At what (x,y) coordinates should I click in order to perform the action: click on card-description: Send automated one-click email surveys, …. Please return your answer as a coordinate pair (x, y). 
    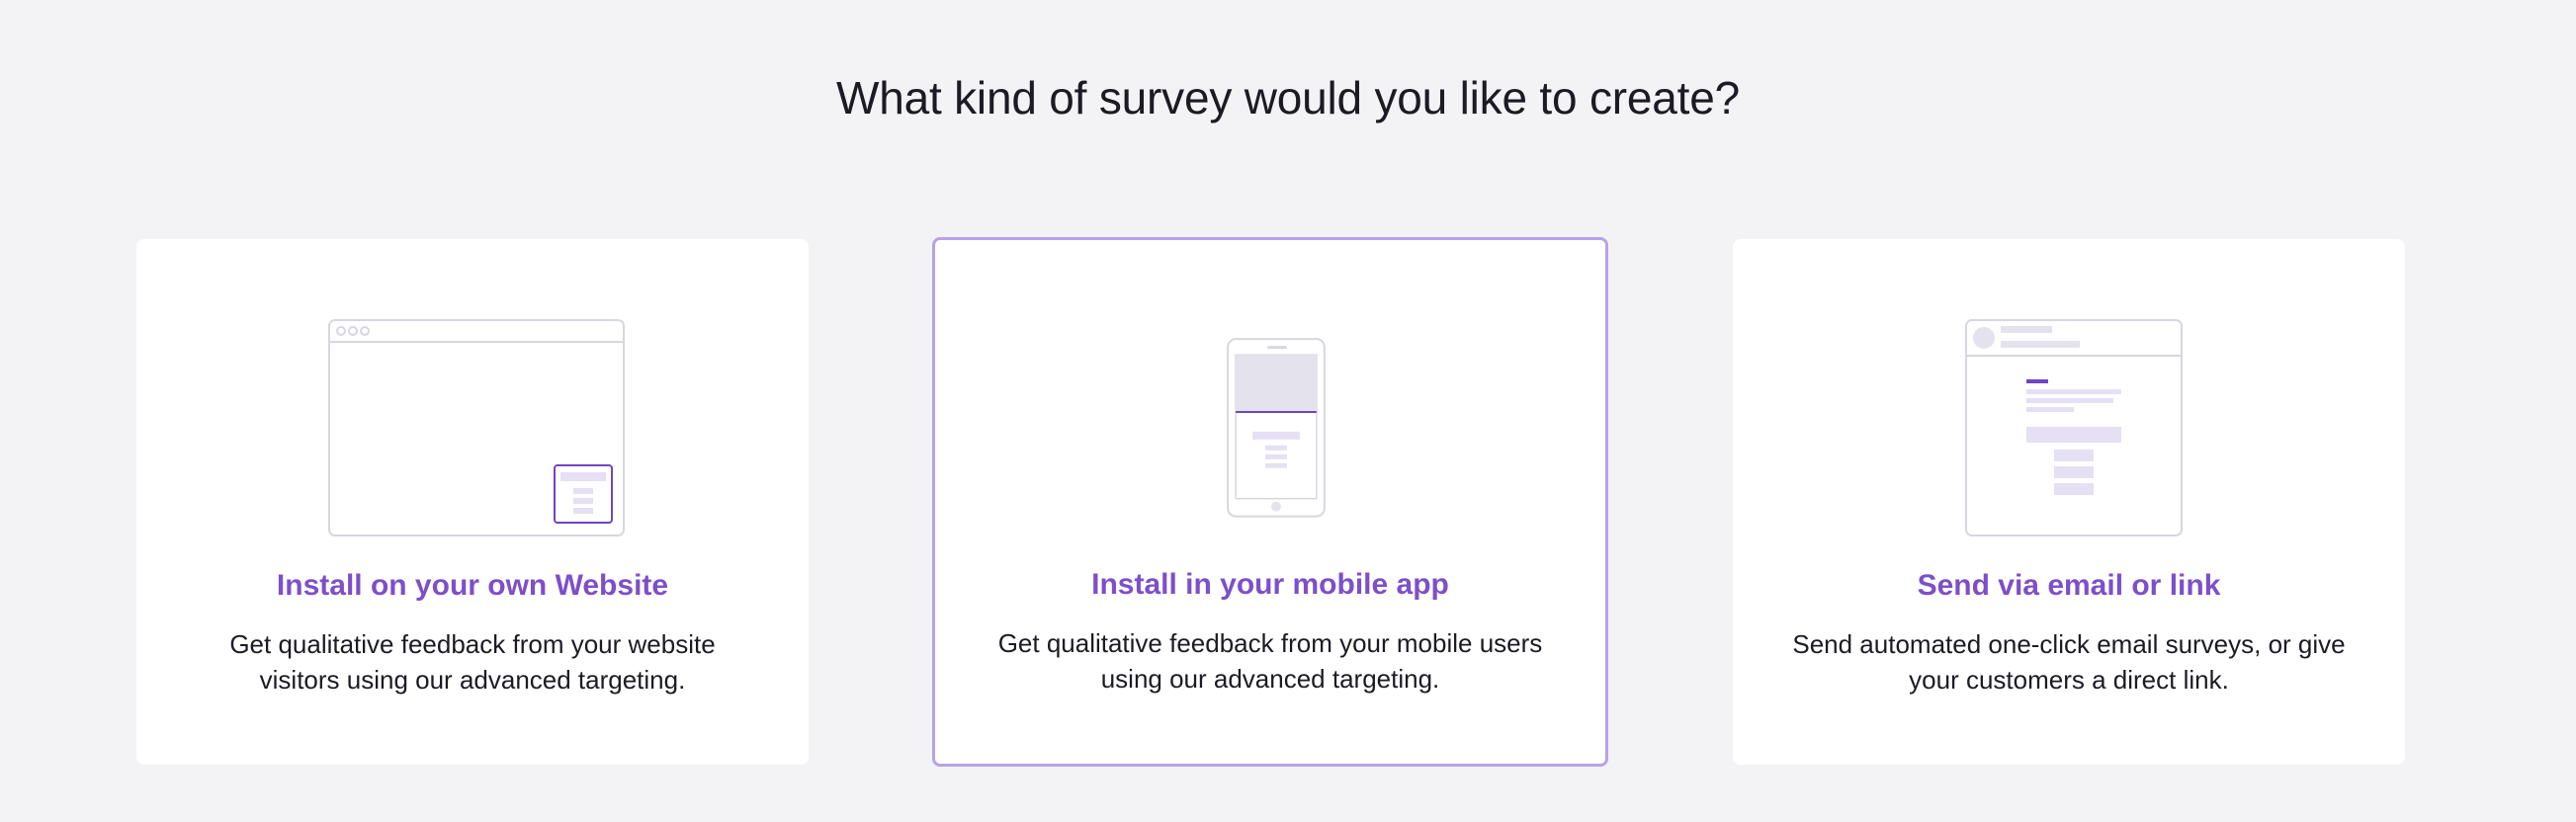
    Looking at the image, I should click on (2069, 662).